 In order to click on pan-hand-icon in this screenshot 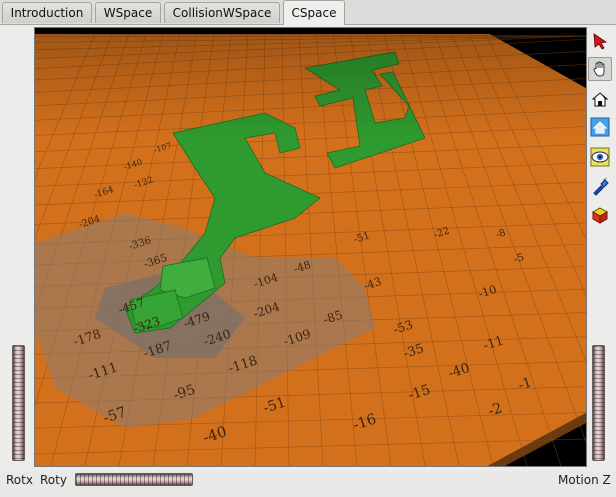, I will do `click(599, 69)`.